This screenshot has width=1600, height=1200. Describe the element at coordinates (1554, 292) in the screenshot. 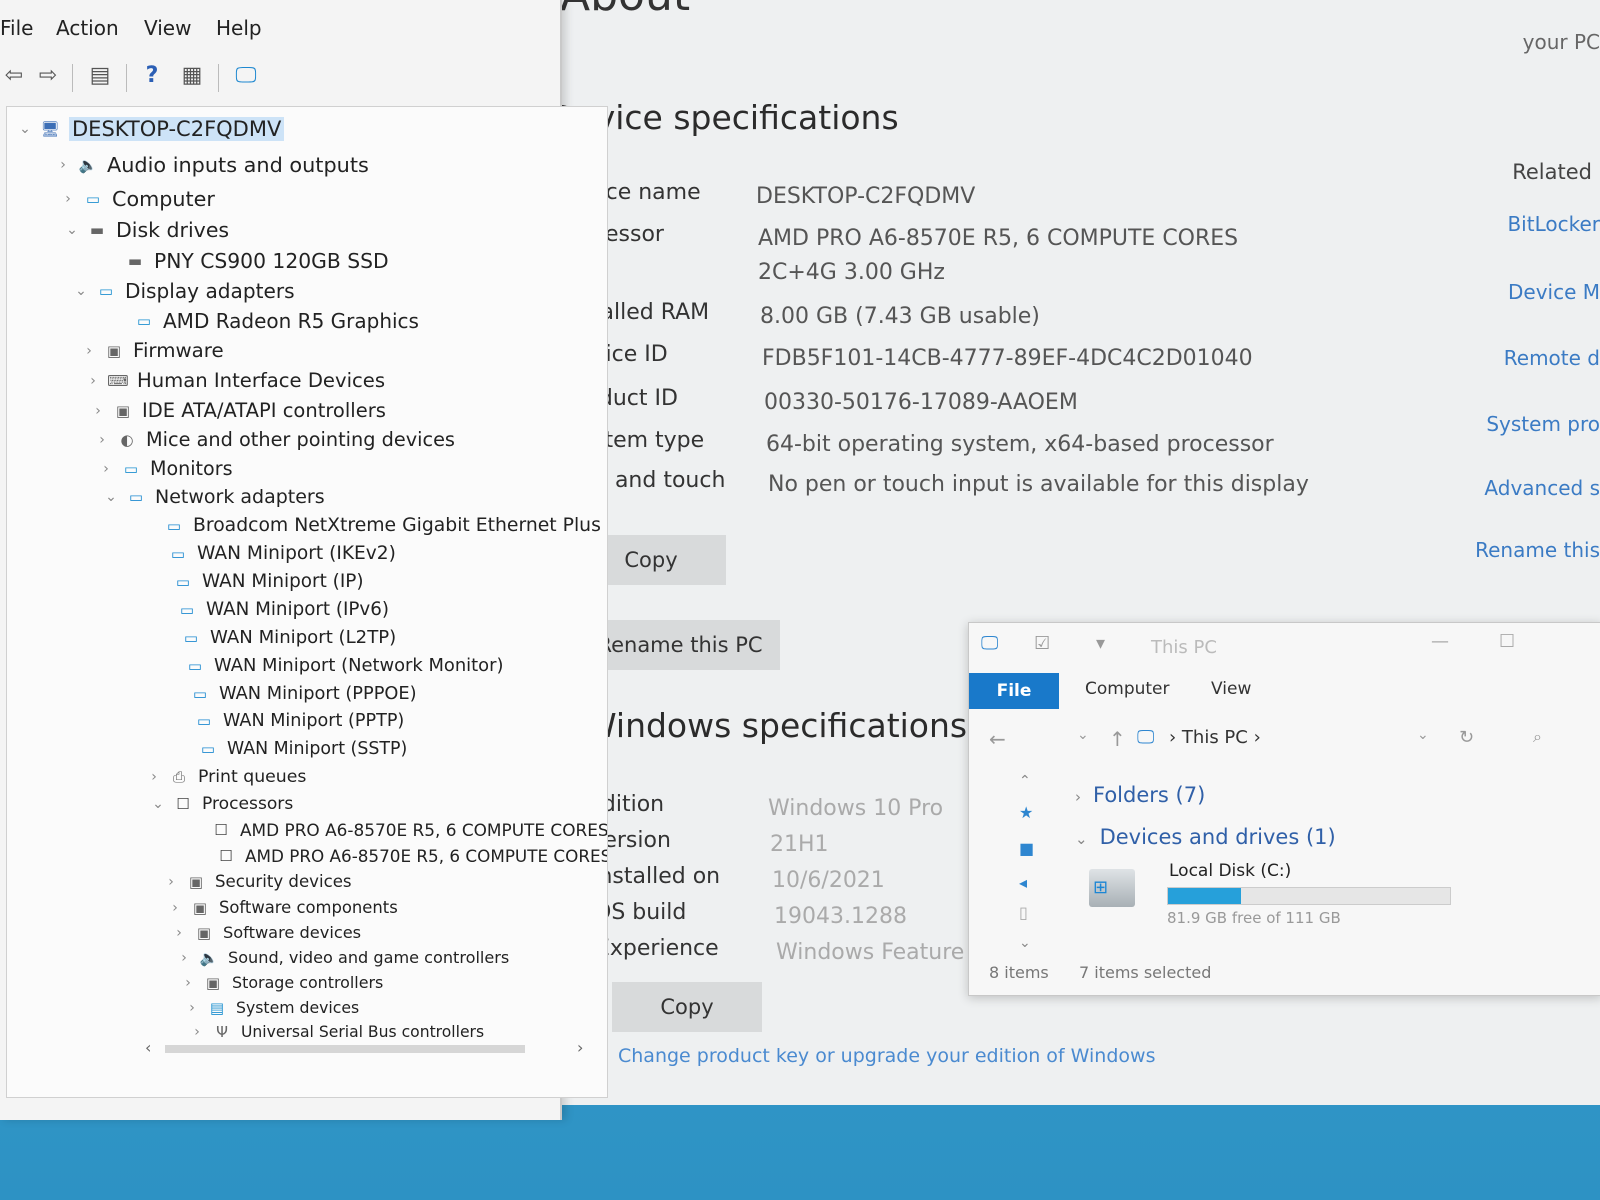

I see `related-link-device-manager: Device M` at that location.